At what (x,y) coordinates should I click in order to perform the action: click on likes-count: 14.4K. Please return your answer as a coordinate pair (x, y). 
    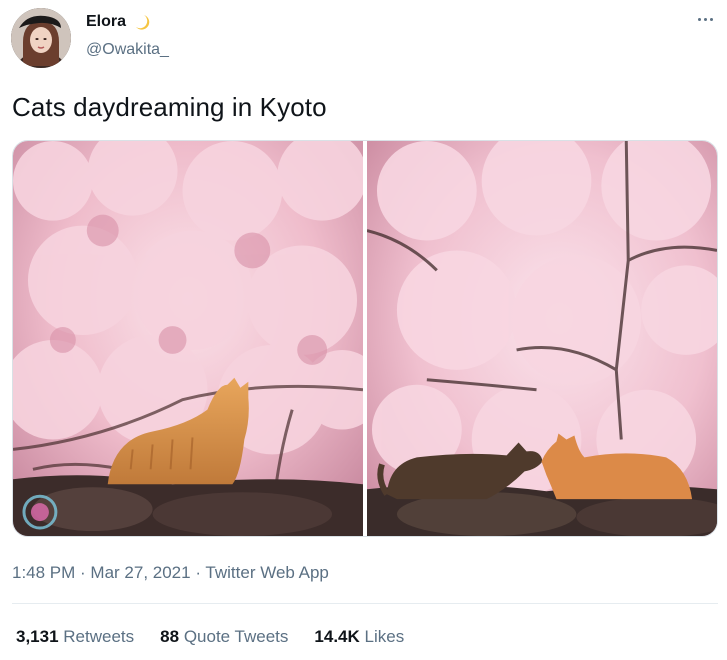
    Looking at the image, I should click on (337, 636).